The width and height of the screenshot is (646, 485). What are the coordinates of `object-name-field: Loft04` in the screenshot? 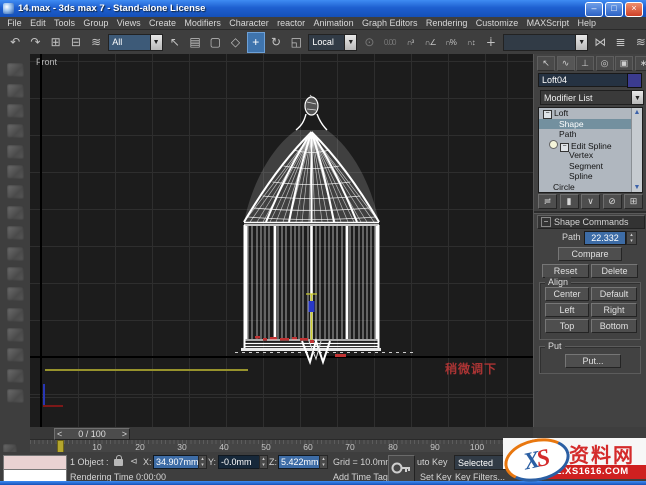 It's located at (584, 80).